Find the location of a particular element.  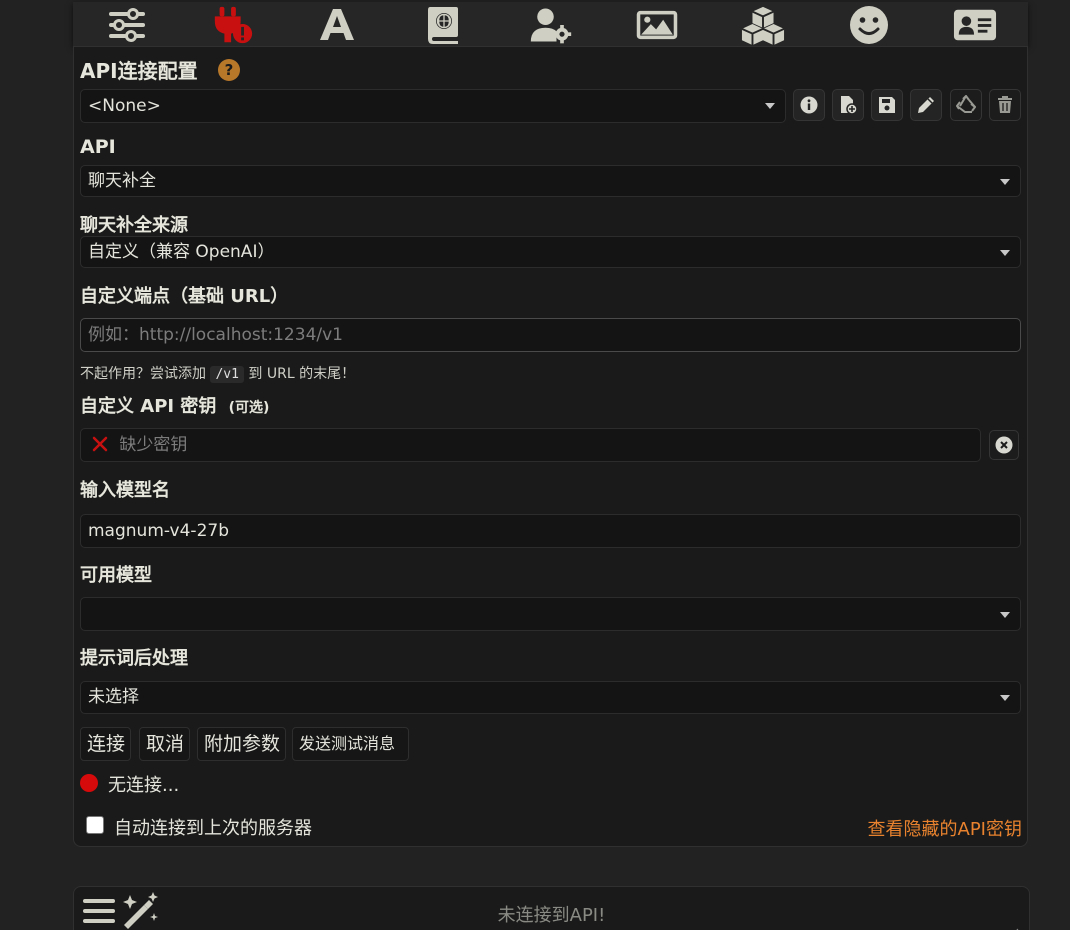

postprocess-select: 未选择 is located at coordinates (550, 697).